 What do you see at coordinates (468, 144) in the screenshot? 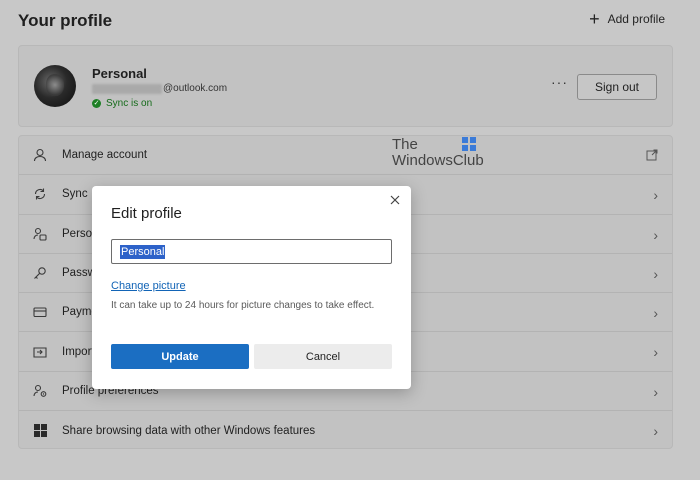
I see `windows-logo-icon` at bounding box center [468, 144].